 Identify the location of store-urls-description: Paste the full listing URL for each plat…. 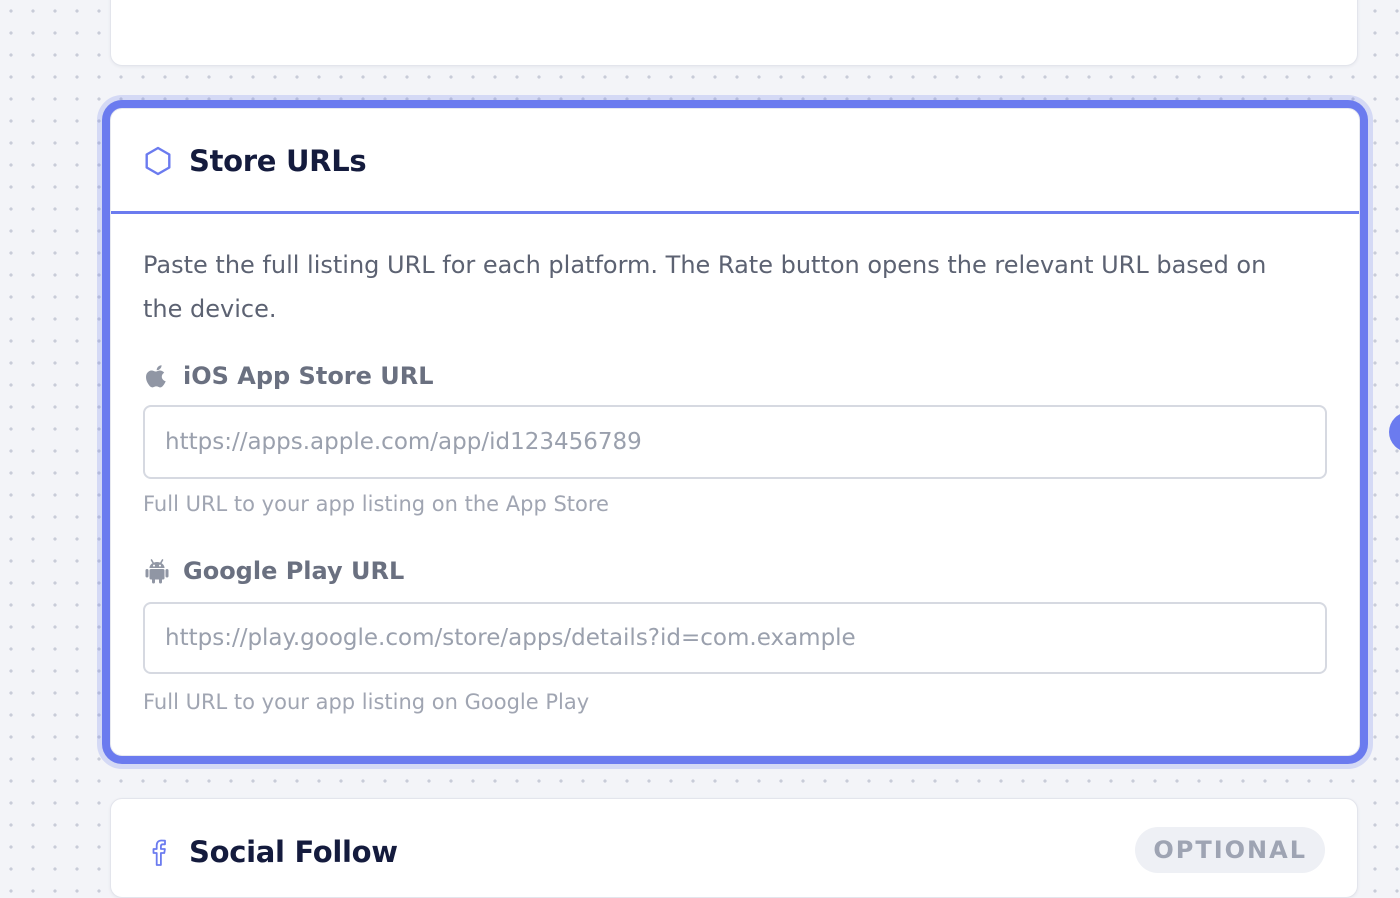
(705, 287).